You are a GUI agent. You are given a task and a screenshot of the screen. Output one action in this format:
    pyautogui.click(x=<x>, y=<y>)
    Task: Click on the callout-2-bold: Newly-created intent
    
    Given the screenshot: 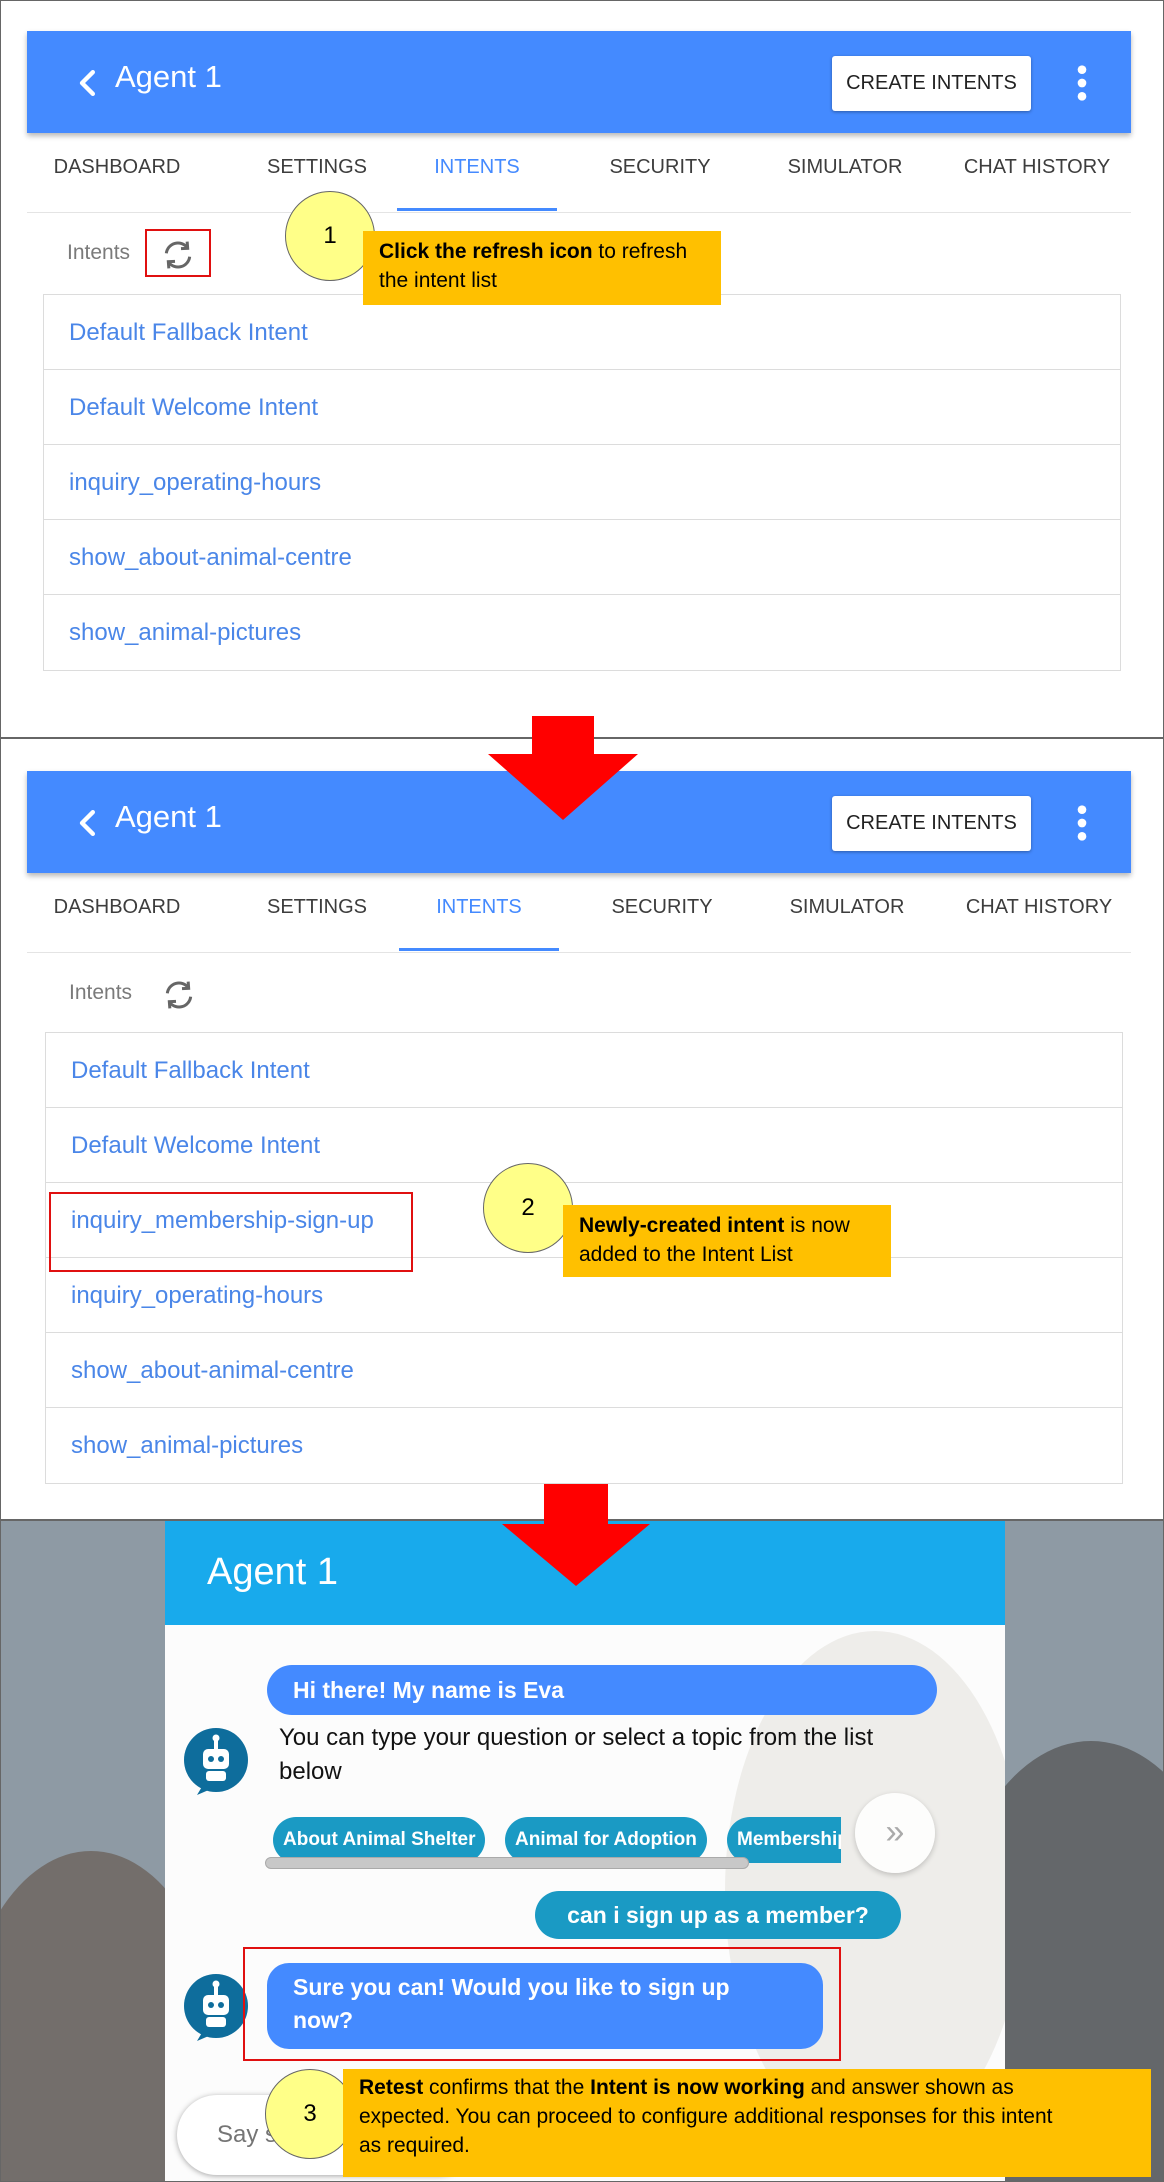 What is the action you would take?
    pyautogui.click(x=682, y=1225)
    